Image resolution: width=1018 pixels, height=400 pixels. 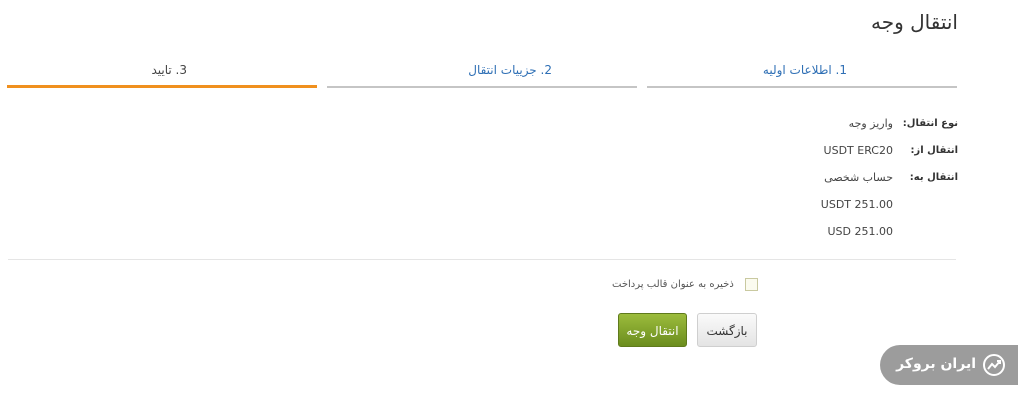 What do you see at coordinates (914, 22) in the screenshot?
I see `page-title: انتقال وجه` at bounding box center [914, 22].